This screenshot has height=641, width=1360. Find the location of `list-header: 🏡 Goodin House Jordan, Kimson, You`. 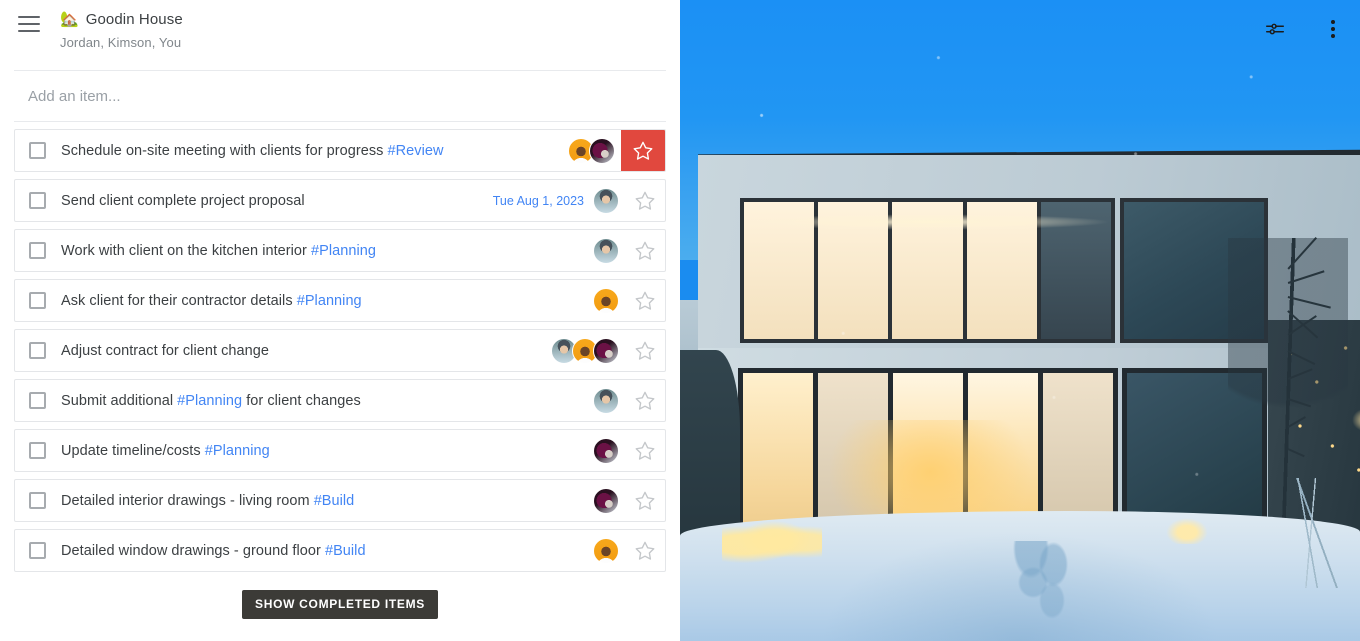

list-header: 🏡 Goodin House Jordan, Kimson, You is located at coordinates (340, 35).